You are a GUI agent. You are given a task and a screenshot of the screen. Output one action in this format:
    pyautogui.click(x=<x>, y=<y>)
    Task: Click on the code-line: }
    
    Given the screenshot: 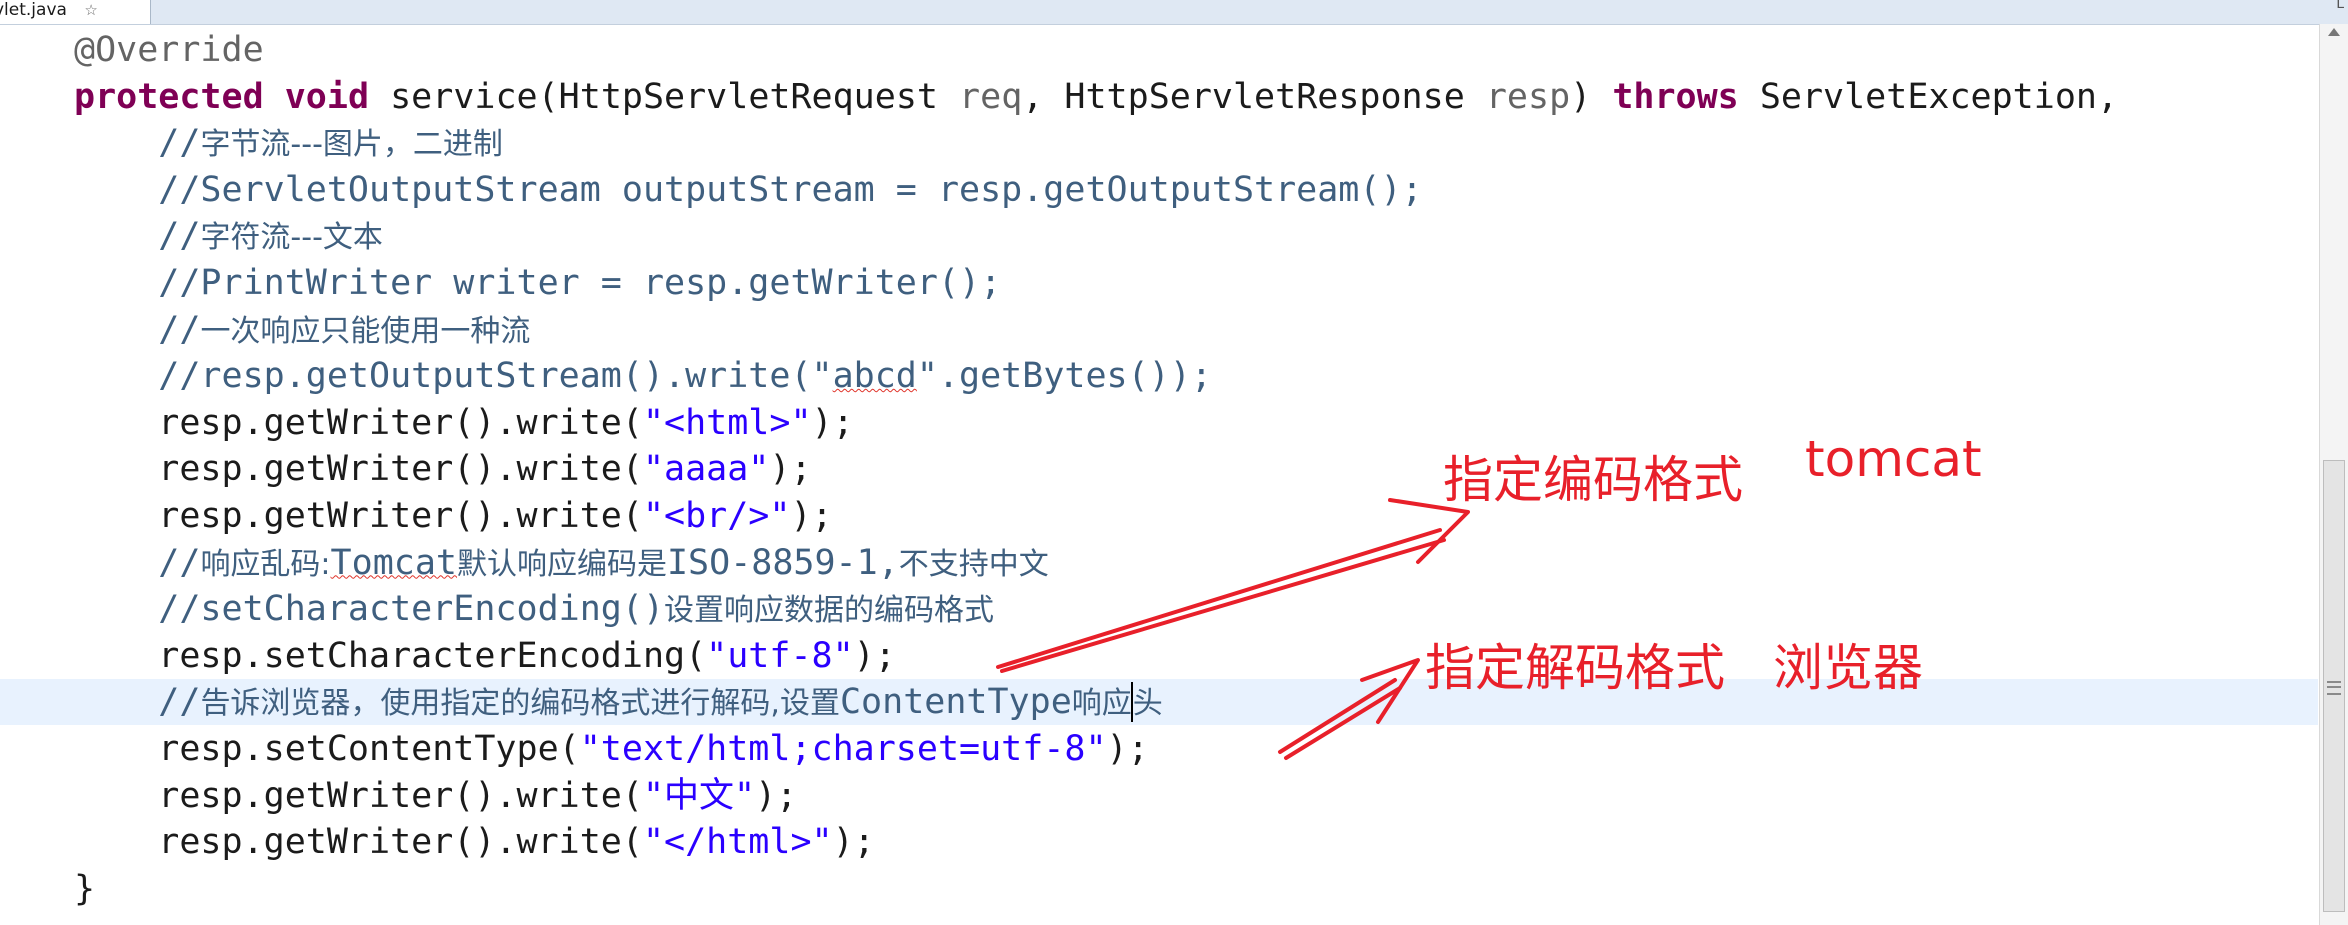 What is the action you would take?
    pyautogui.click(x=1159, y=889)
    